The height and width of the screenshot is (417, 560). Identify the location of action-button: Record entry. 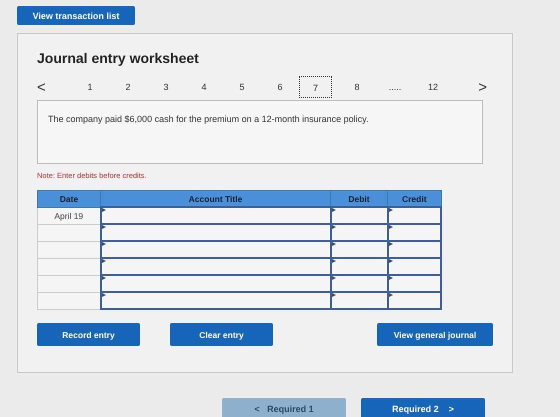
(88, 334).